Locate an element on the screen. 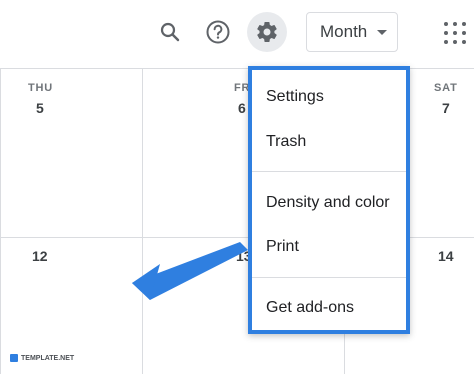 Image resolution: width=474 pixels, height=374 pixels. help-button is located at coordinates (218, 32).